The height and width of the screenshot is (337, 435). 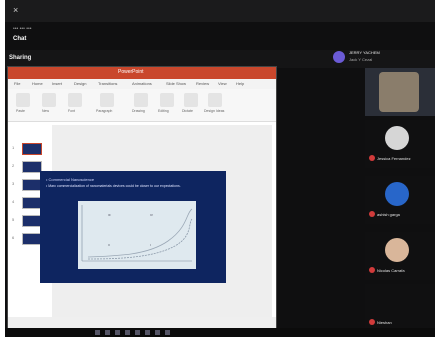 I want to click on slide-graph-image: III IV II I, so click(x=137, y=235).